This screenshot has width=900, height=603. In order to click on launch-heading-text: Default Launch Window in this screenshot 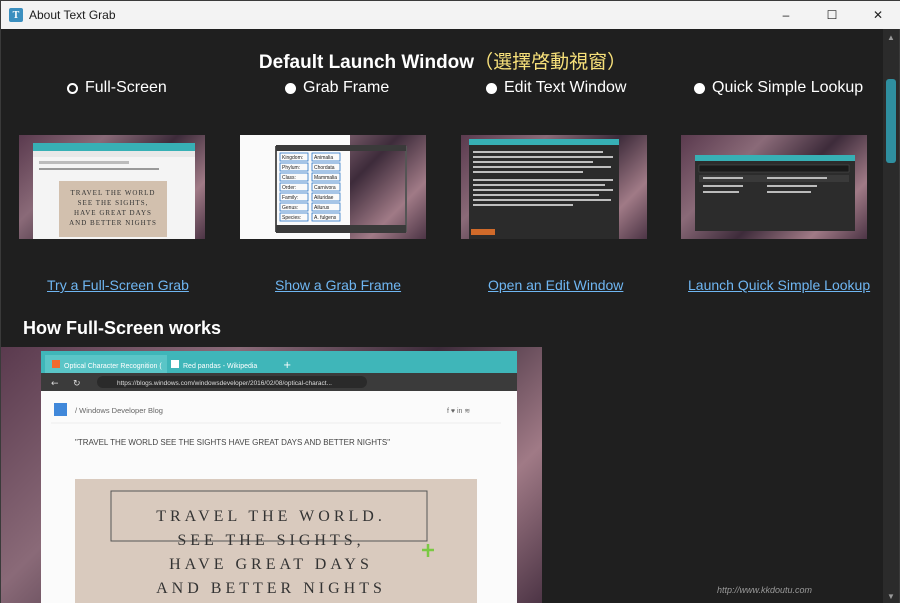, I will do `click(366, 62)`.